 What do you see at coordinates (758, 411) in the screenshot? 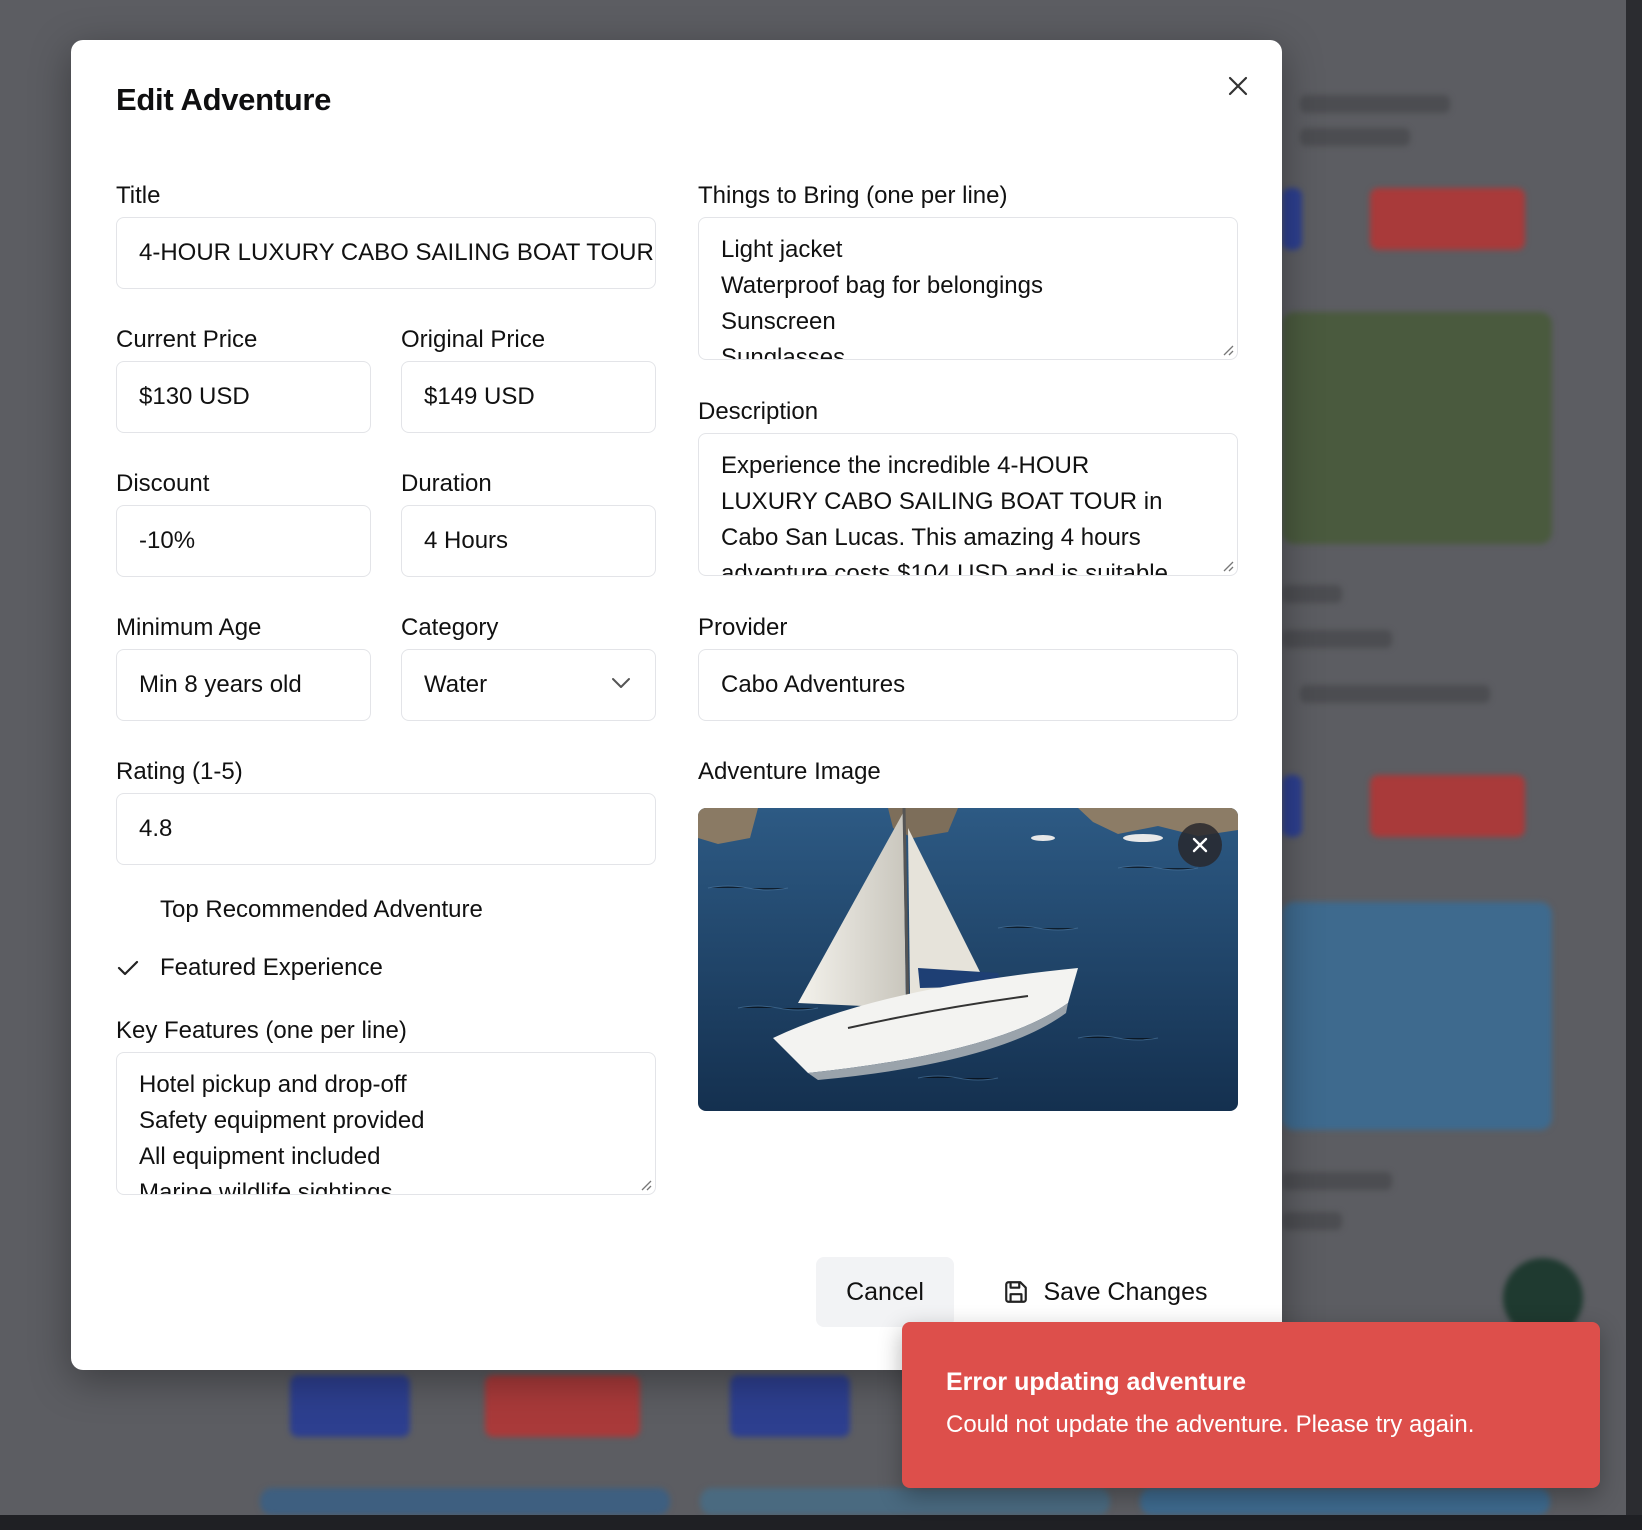
I see `description-label: Description` at bounding box center [758, 411].